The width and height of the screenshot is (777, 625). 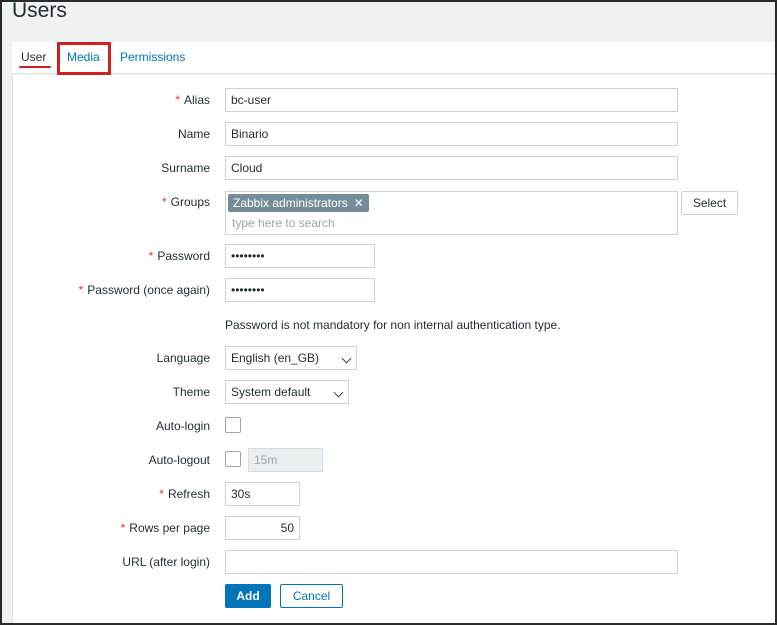 What do you see at coordinates (144, 290) in the screenshot?
I see `password-again-label: * Password (once again)` at bounding box center [144, 290].